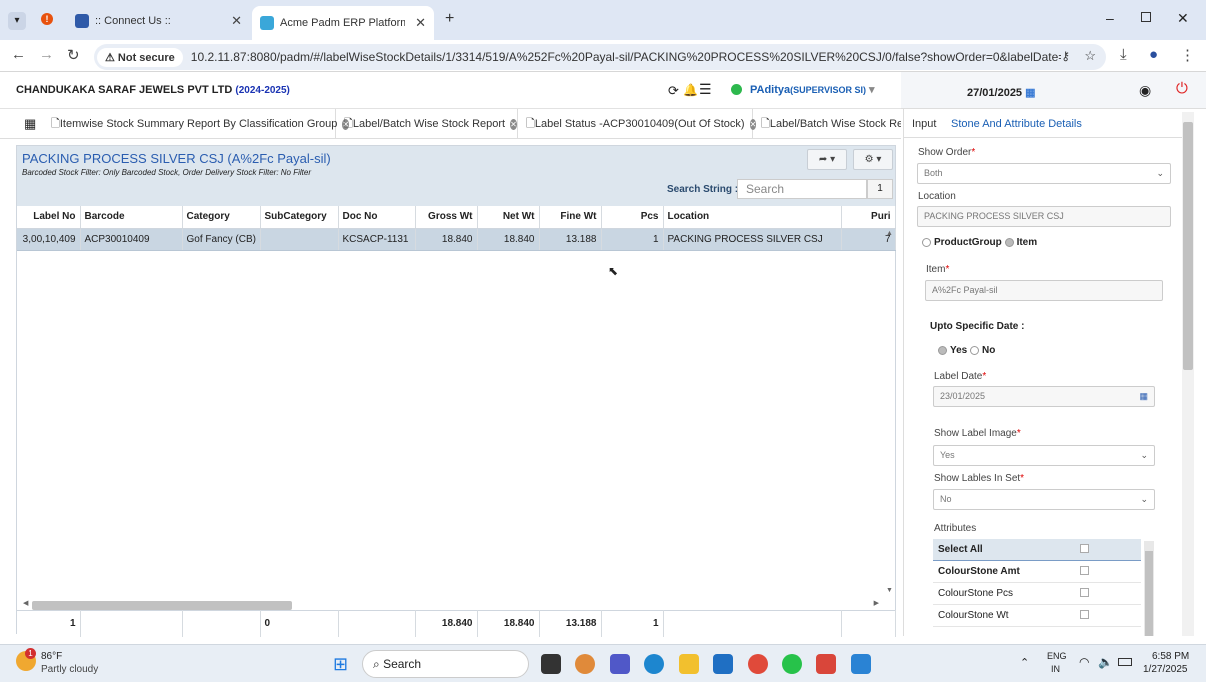 The width and height of the screenshot is (1206, 682). I want to click on power-icon: ⏻, so click(1182, 88).